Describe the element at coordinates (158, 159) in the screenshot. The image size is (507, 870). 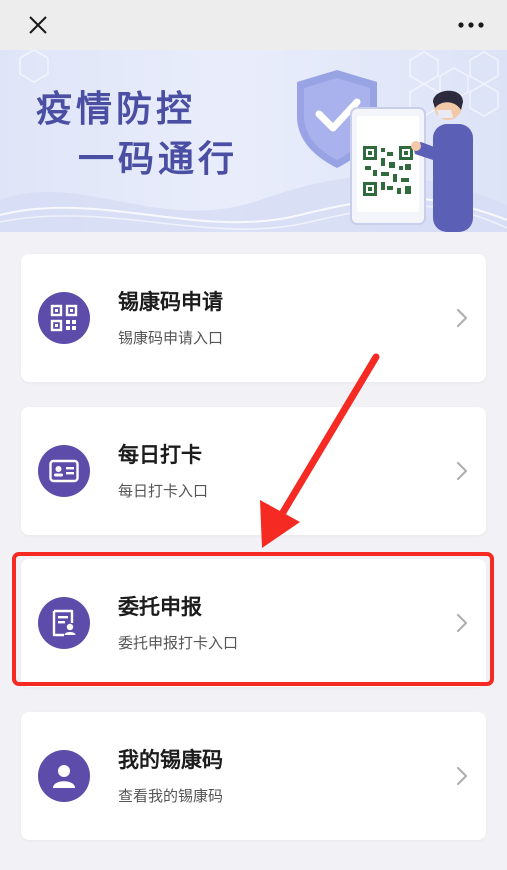
I see `banner-title-line2: 一码通行` at that location.